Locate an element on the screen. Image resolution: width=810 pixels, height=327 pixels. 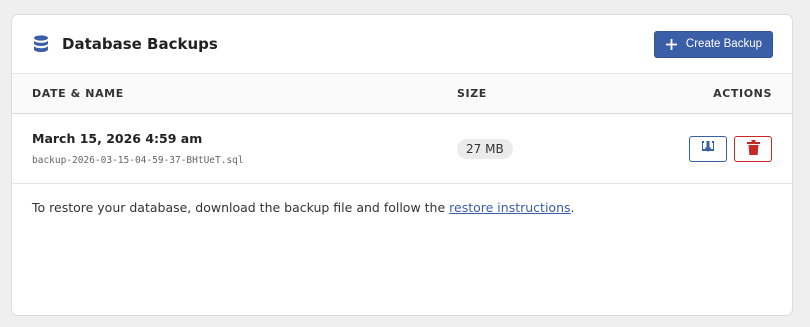
trash-icon is located at coordinates (753, 148).